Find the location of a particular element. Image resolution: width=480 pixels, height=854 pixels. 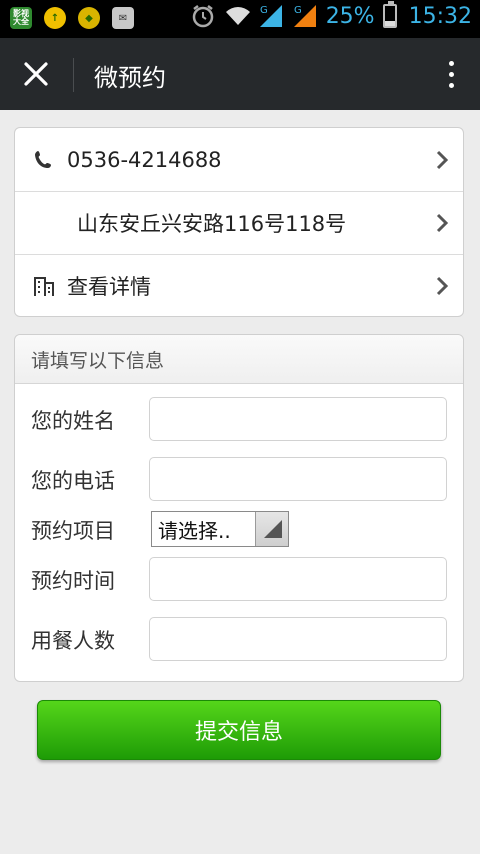

name-label: 您的姓名 is located at coordinates (73, 421).